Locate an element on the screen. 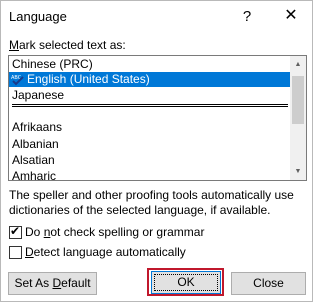  label-part: etect language automatically is located at coordinates (109, 252).